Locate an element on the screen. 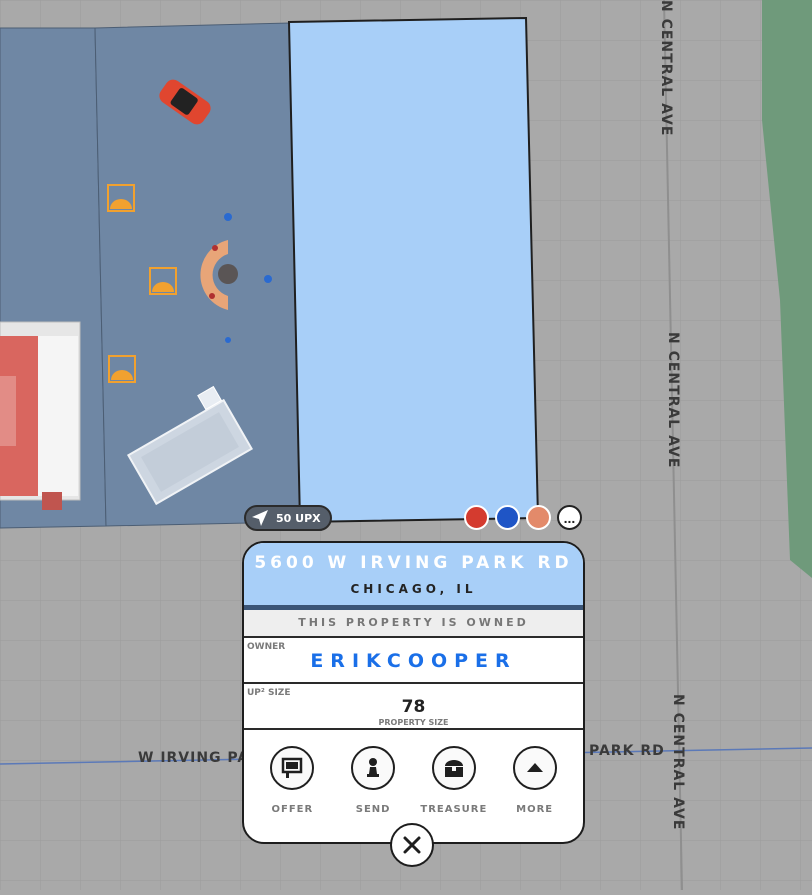 The height and width of the screenshot is (895, 812). treasure-chest-icon is located at coordinates (453, 768).